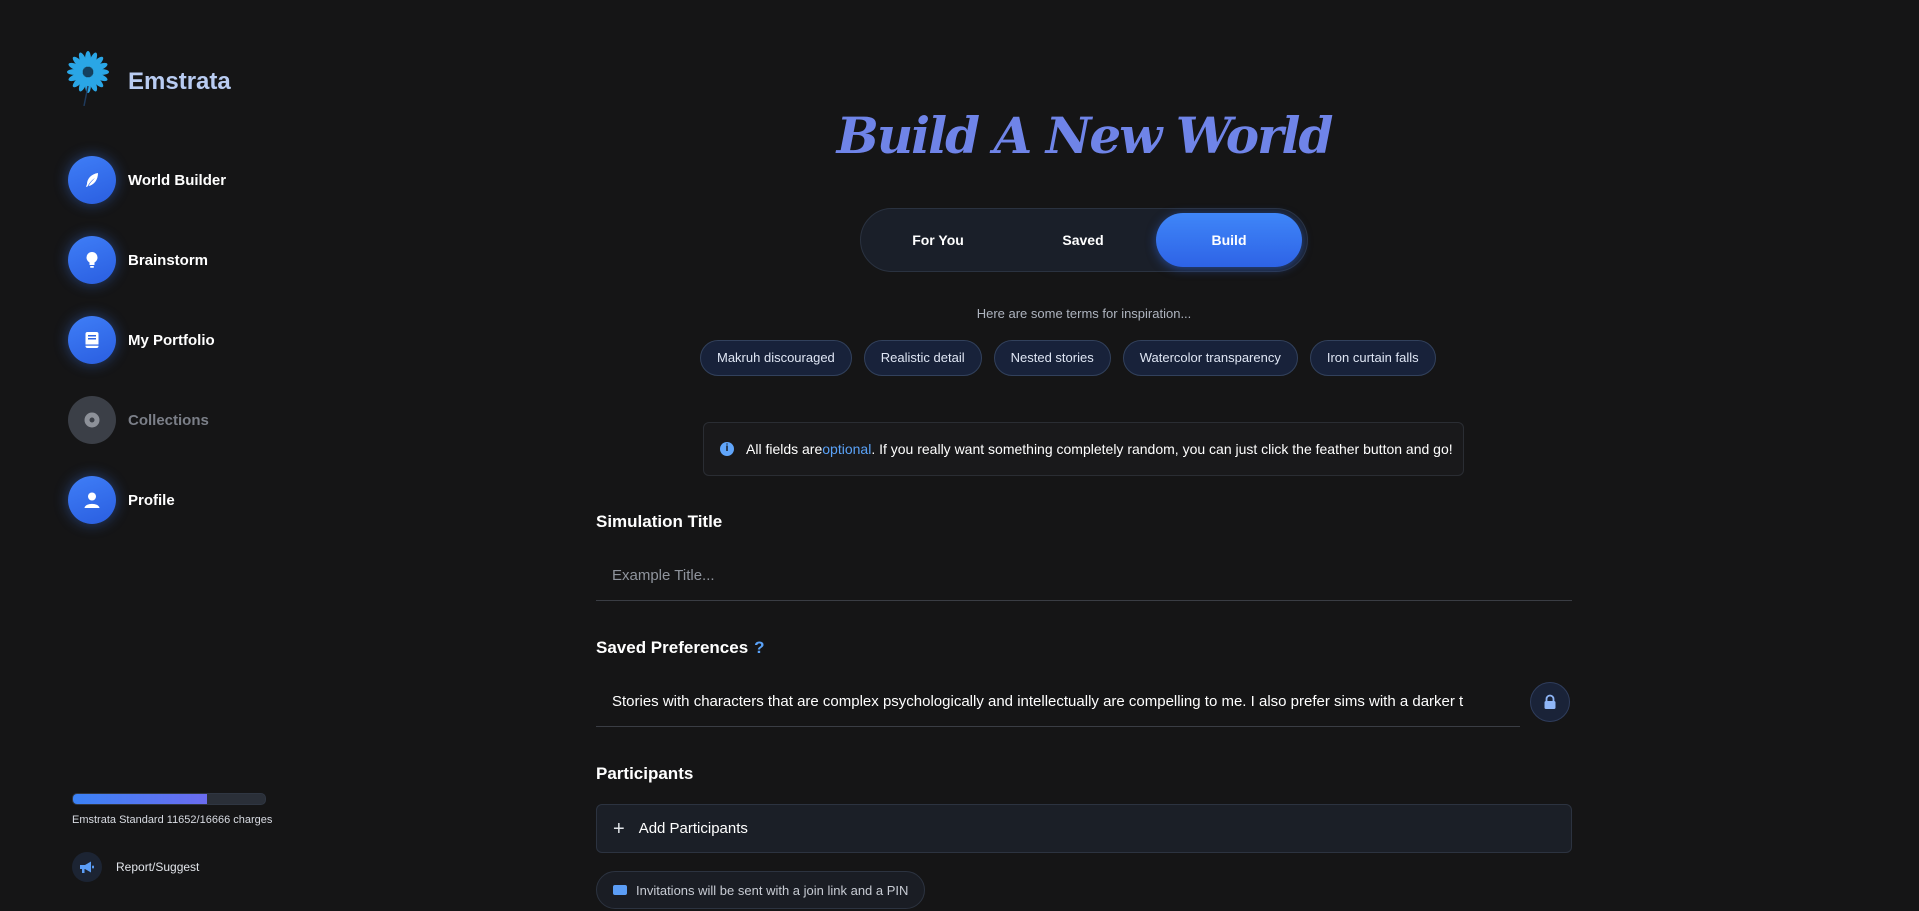  Describe the element at coordinates (784, 449) in the screenshot. I see `info-text-prefix: All fields are` at that location.